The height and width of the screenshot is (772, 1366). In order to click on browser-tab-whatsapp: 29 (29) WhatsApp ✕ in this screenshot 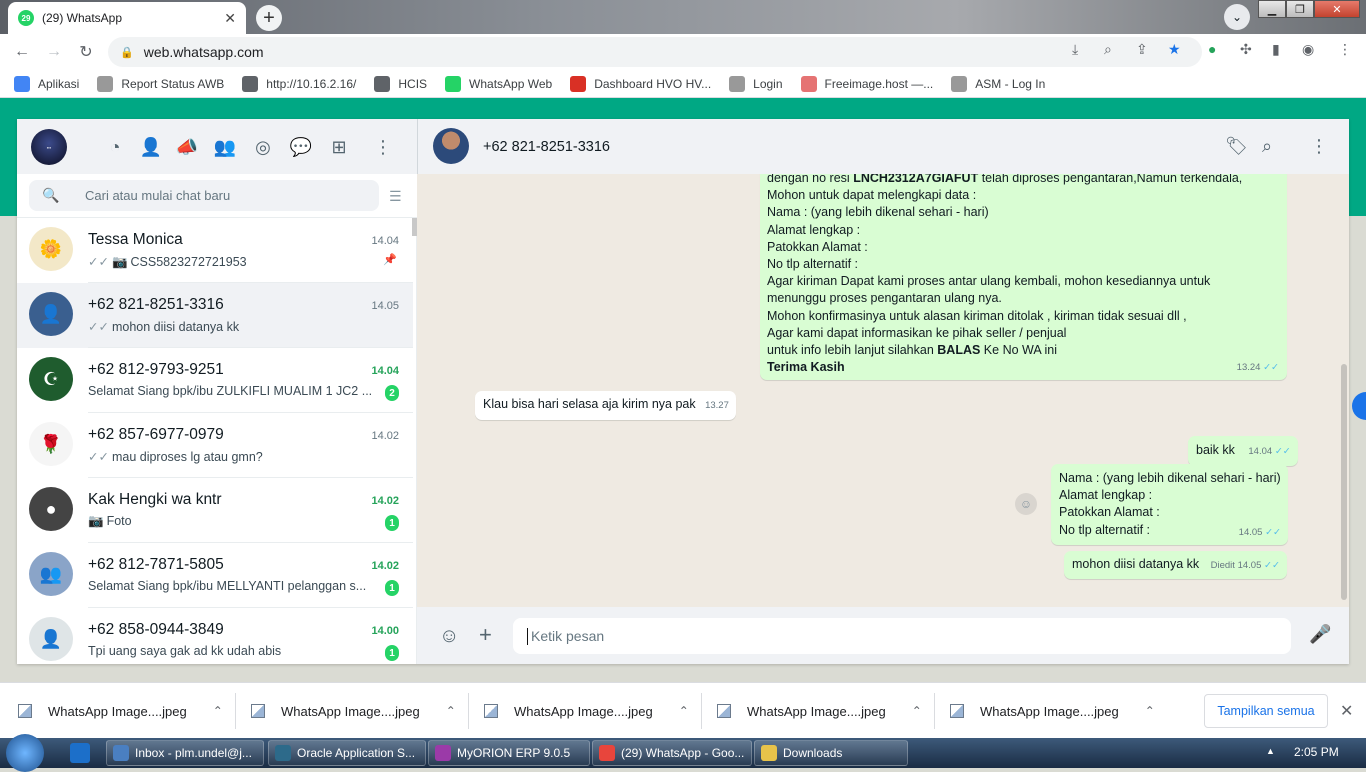, I will do `click(127, 18)`.